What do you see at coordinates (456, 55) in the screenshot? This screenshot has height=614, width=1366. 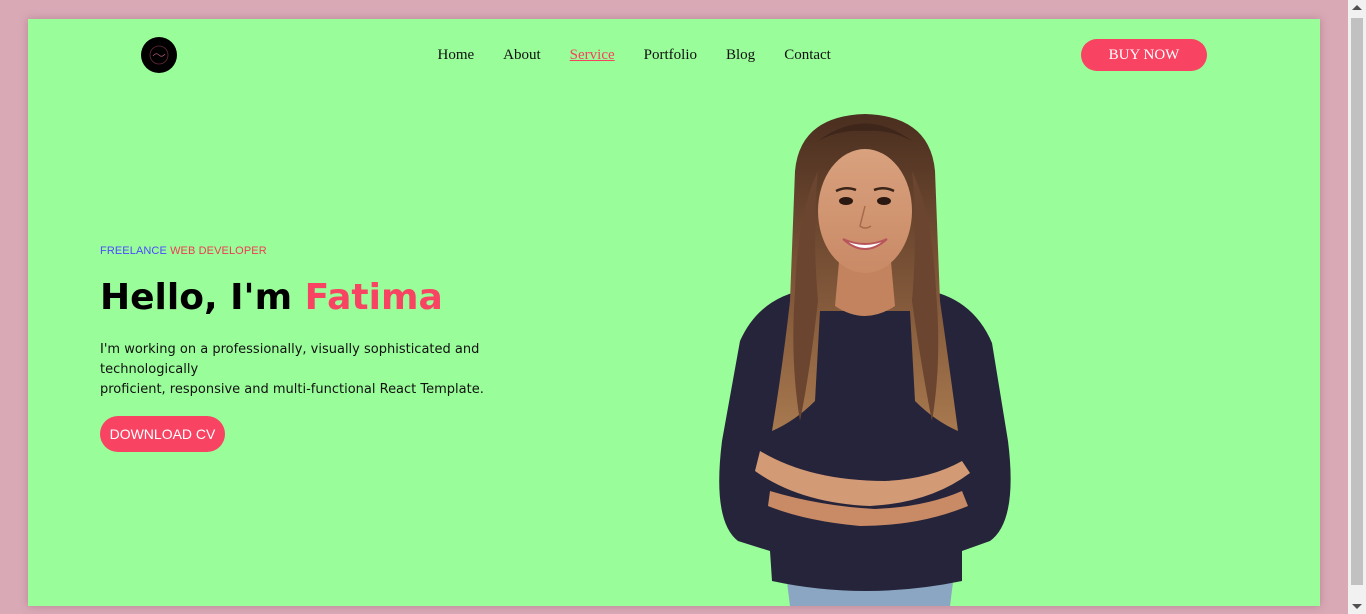 I see `nav-item-home: Home` at bounding box center [456, 55].